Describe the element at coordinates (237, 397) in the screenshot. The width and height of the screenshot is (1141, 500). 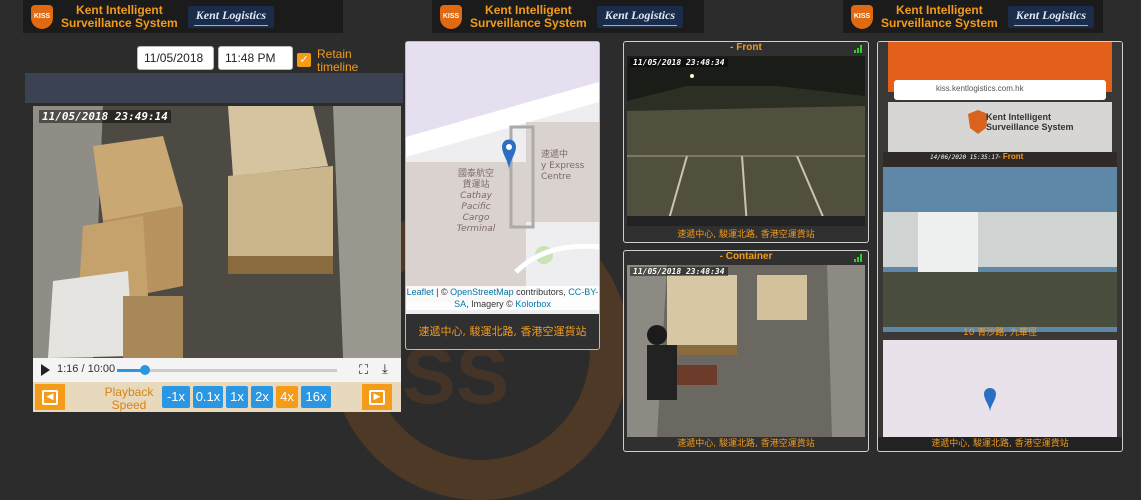
I see `speed-button-1x: 1x` at that location.